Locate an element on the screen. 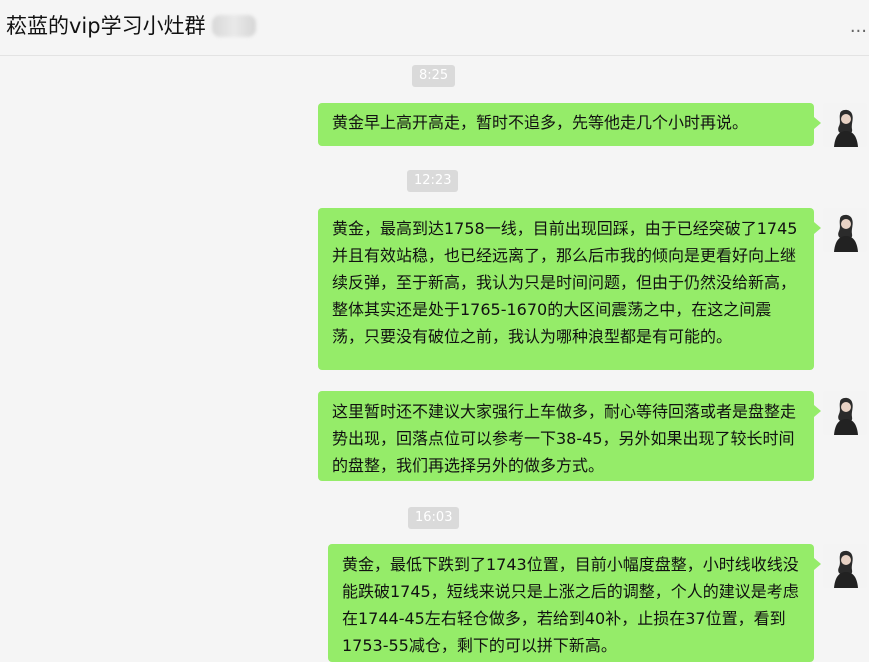 Image resolution: width=869 pixels, height=662 pixels. message-bubble: 黄金早上高开高走，暂时不追多，先等他走几个小时再说。 is located at coordinates (569, 124).